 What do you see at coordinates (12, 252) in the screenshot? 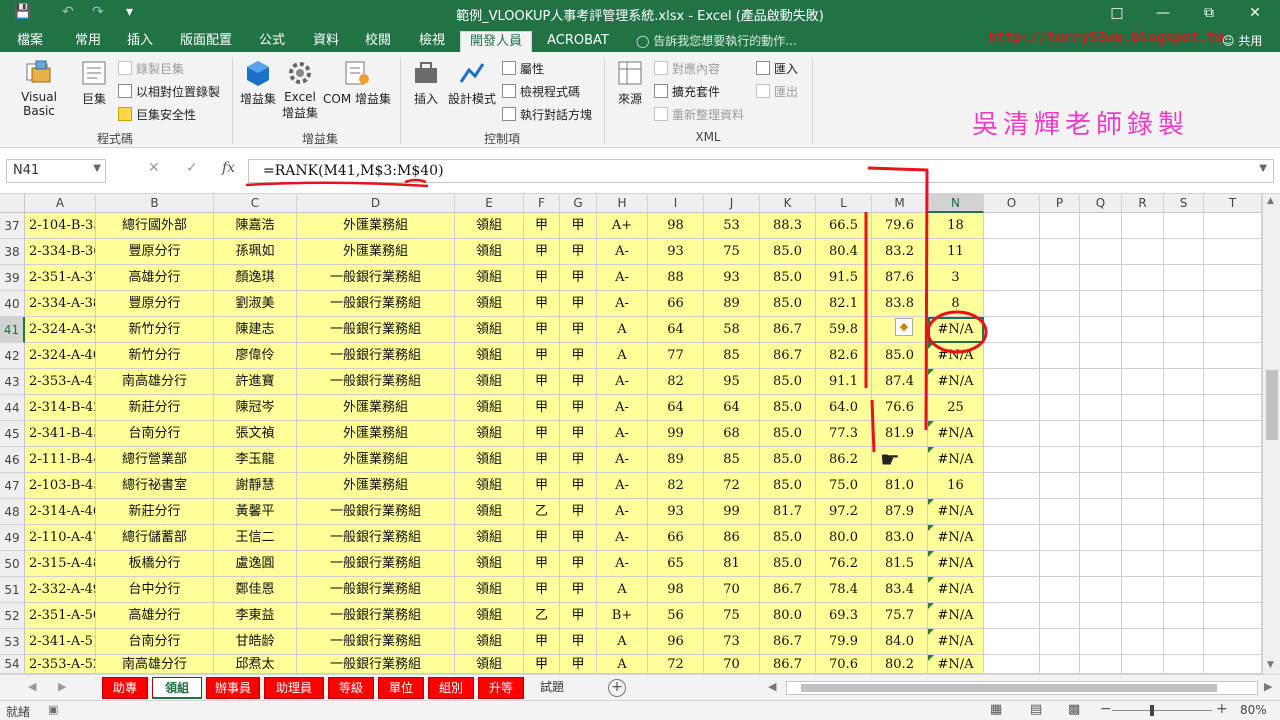
I see `row-header: 38` at bounding box center [12, 252].